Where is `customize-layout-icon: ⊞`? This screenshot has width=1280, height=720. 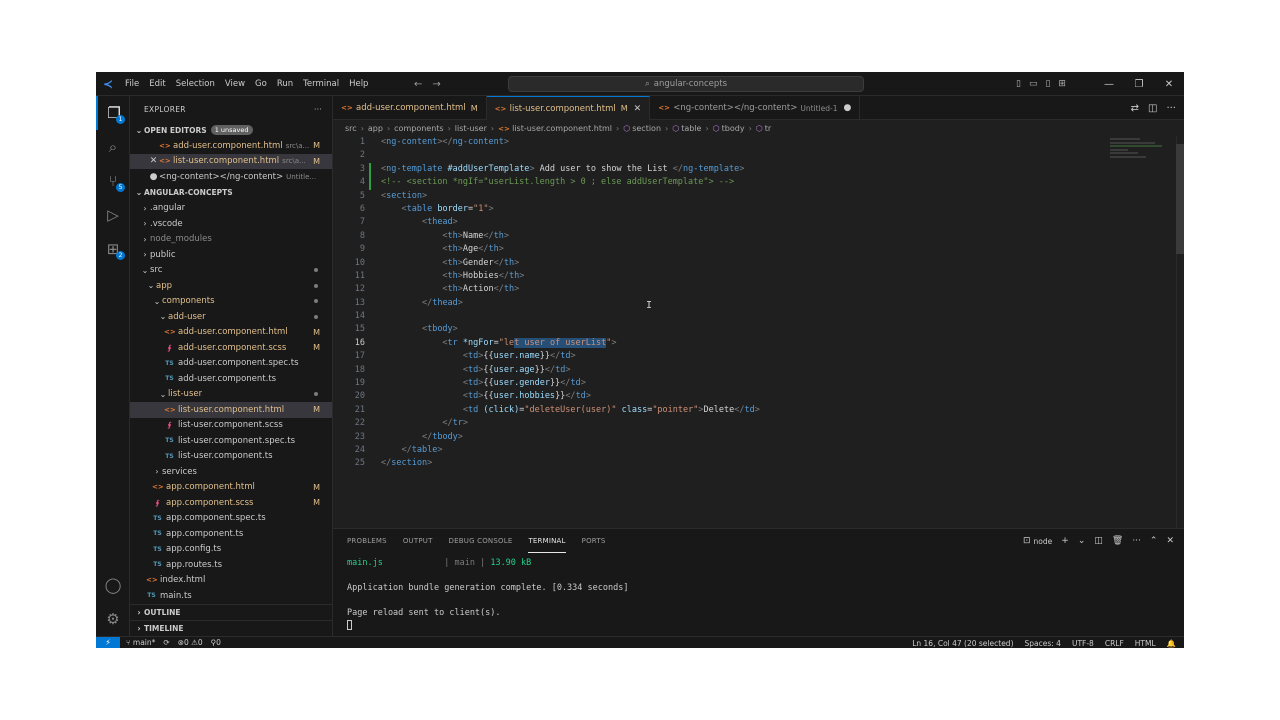 customize-layout-icon: ⊞ is located at coordinates (1062, 84).